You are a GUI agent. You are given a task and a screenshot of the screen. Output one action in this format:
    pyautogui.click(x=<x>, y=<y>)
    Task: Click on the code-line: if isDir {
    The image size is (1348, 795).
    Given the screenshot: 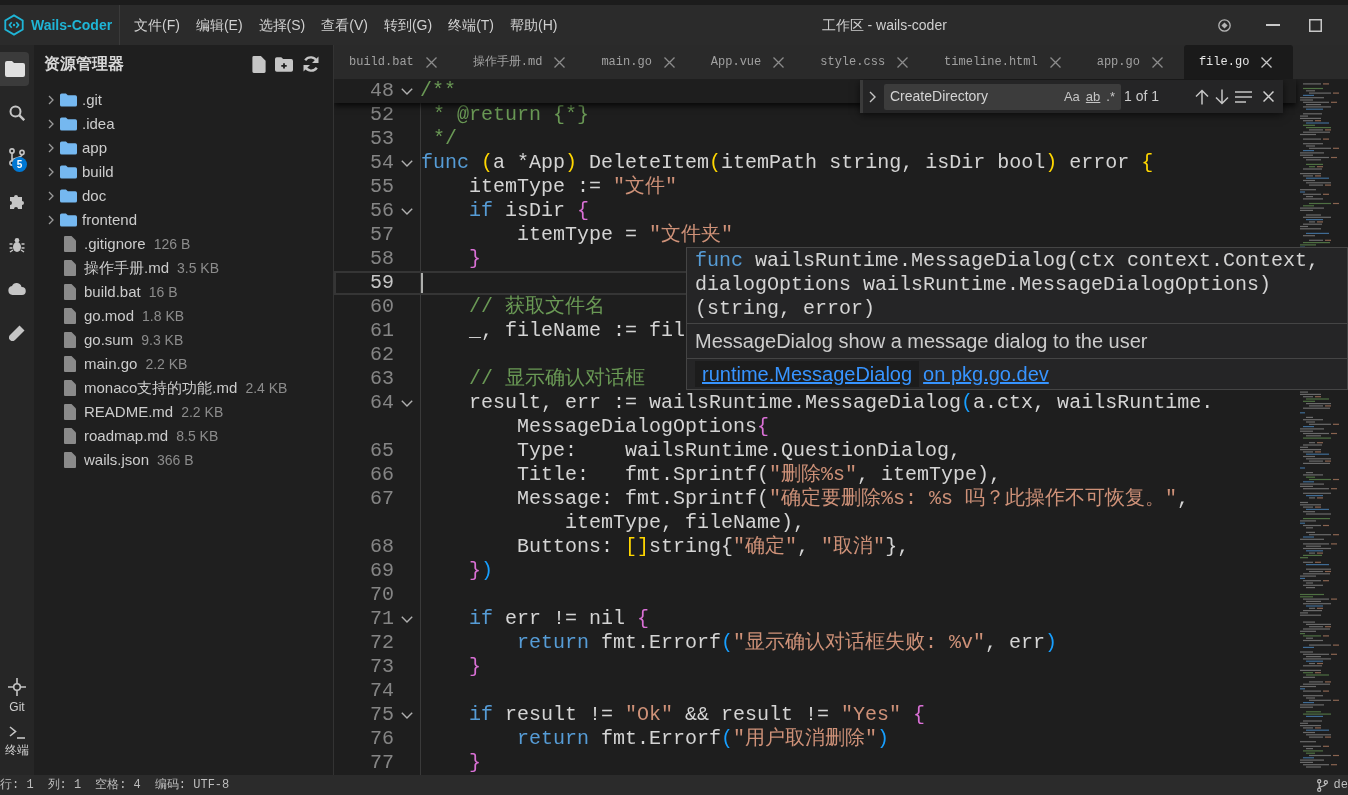 What is the action you would take?
    pyautogui.click(x=529, y=211)
    